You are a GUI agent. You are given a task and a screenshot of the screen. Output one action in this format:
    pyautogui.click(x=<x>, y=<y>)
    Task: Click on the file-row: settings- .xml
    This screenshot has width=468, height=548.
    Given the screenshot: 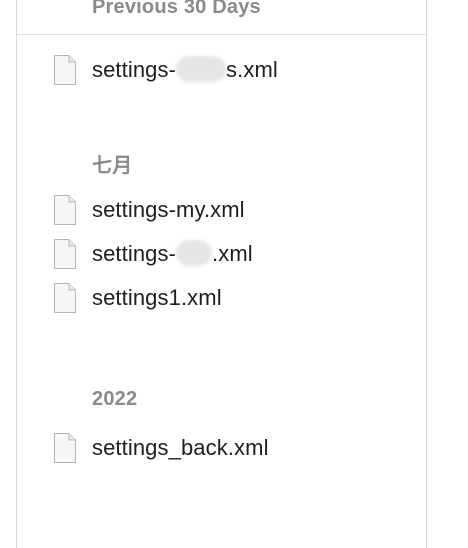 What is the action you would take?
    pyautogui.click(x=152, y=254)
    